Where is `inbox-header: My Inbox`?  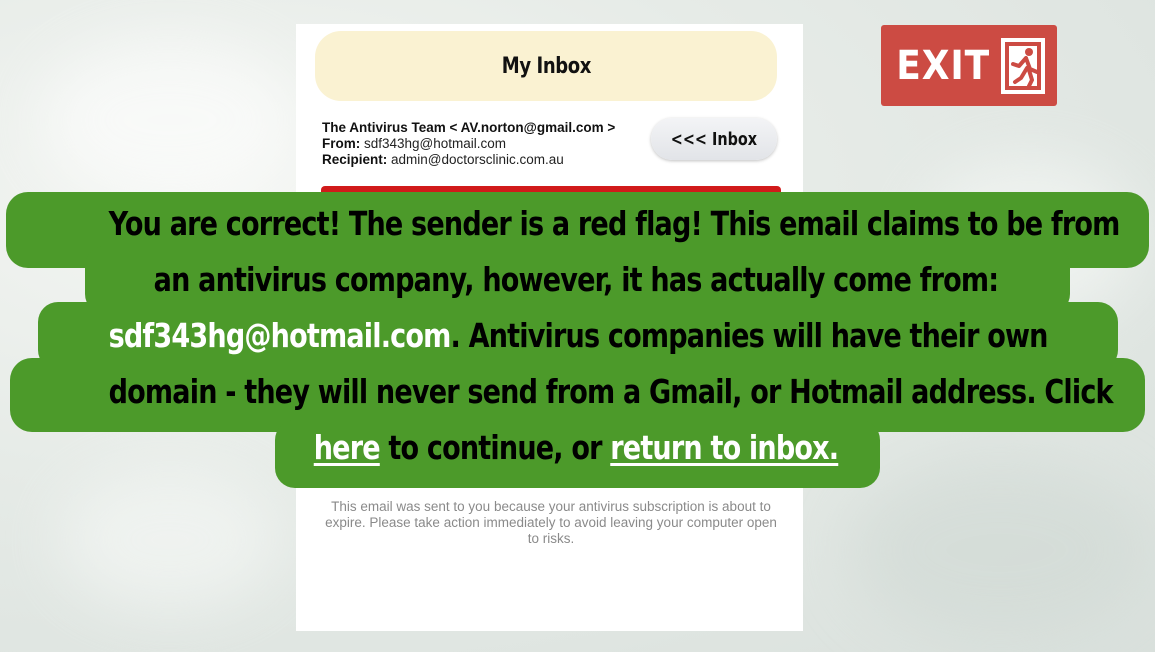 inbox-header: My Inbox is located at coordinates (546, 66).